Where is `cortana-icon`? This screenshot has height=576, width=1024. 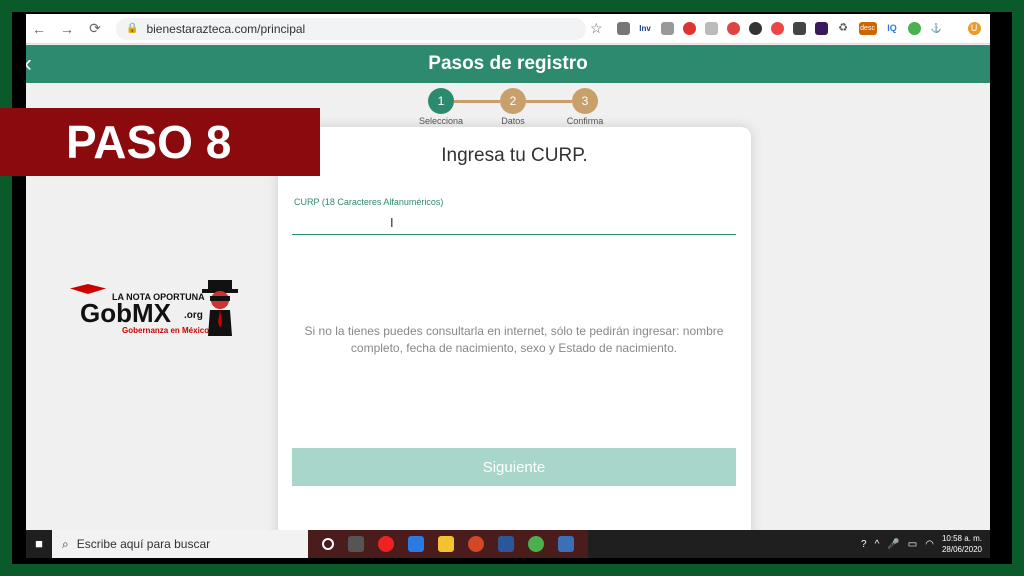
cortana-icon is located at coordinates (328, 544).